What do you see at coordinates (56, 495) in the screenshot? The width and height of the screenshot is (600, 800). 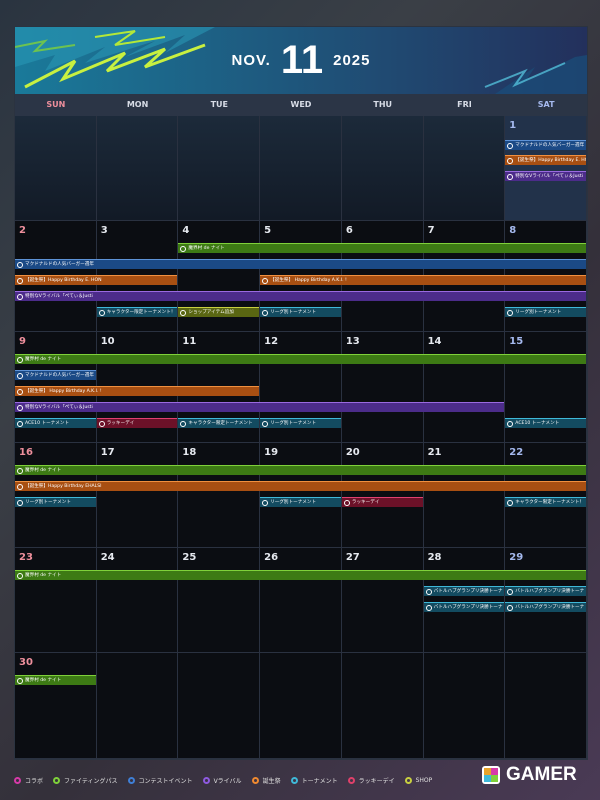 I see `day-cell: 16` at bounding box center [56, 495].